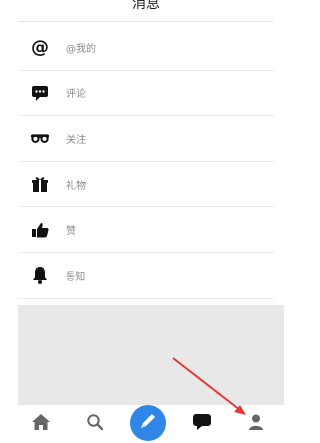  I want to click on tab-messages, so click(202, 424).